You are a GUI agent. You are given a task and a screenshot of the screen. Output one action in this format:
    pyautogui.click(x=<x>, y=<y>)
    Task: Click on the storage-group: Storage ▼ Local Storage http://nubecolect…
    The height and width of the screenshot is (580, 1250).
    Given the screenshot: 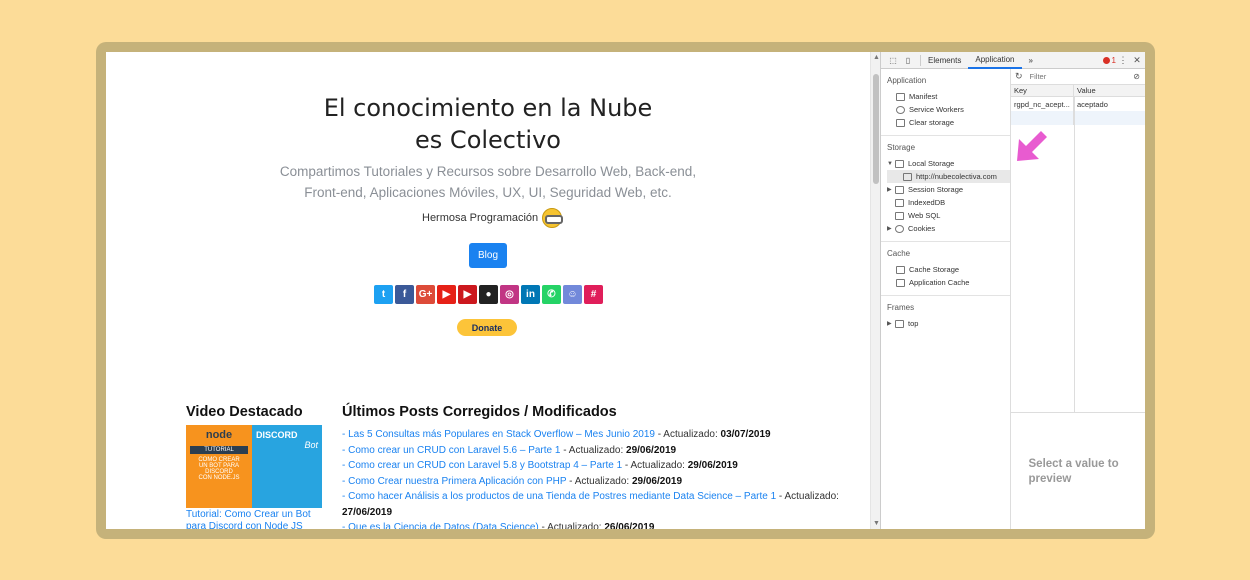 What is the action you would take?
    pyautogui.click(x=945, y=189)
    